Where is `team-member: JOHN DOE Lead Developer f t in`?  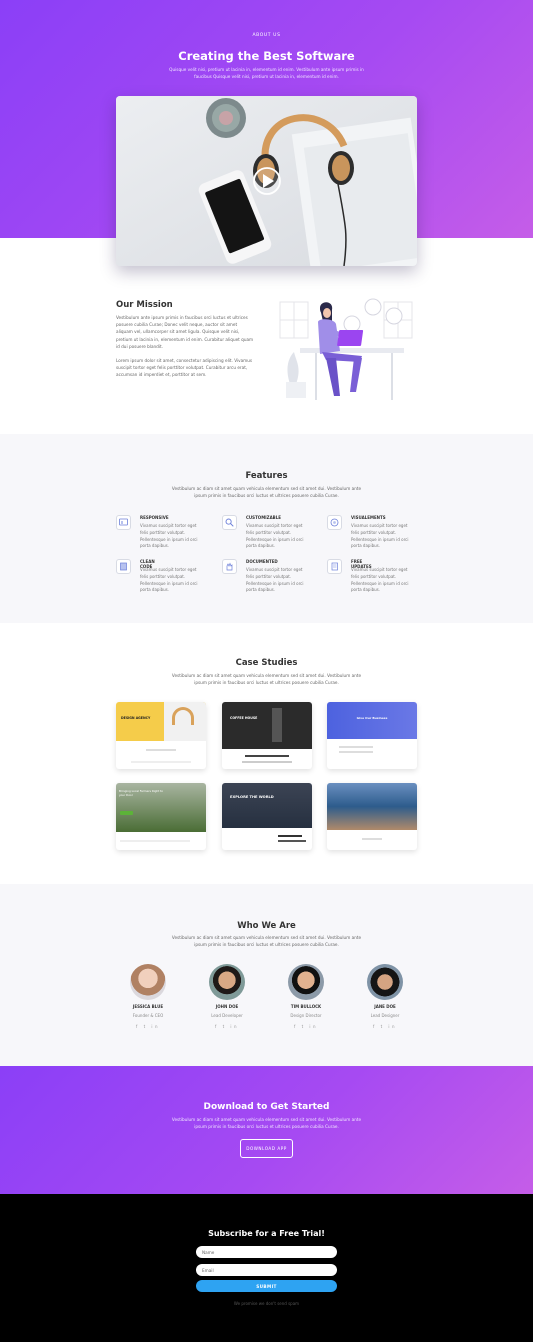 team-member: JOHN DOE Lead Developer f t in is located at coordinates (213, 996).